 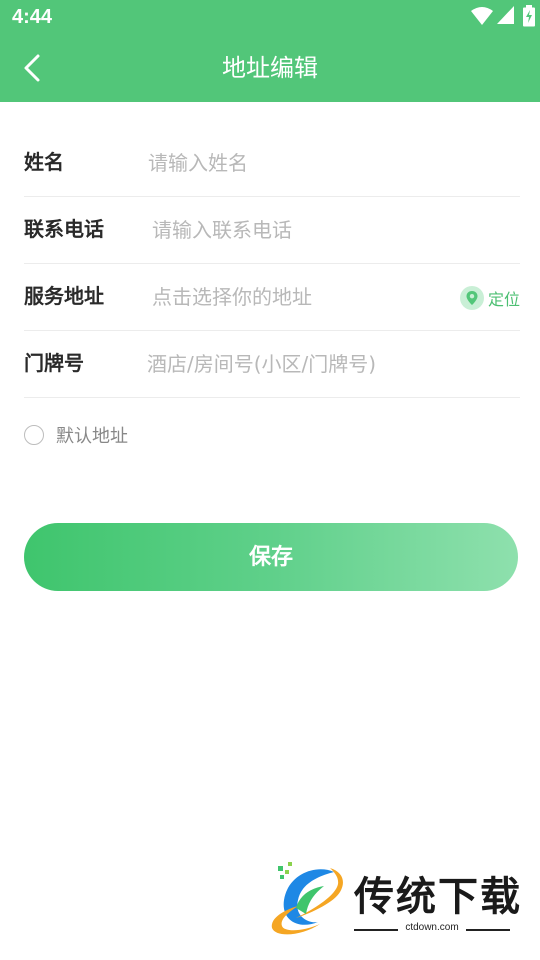 I want to click on location-pin-icon, so click(x=471, y=298).